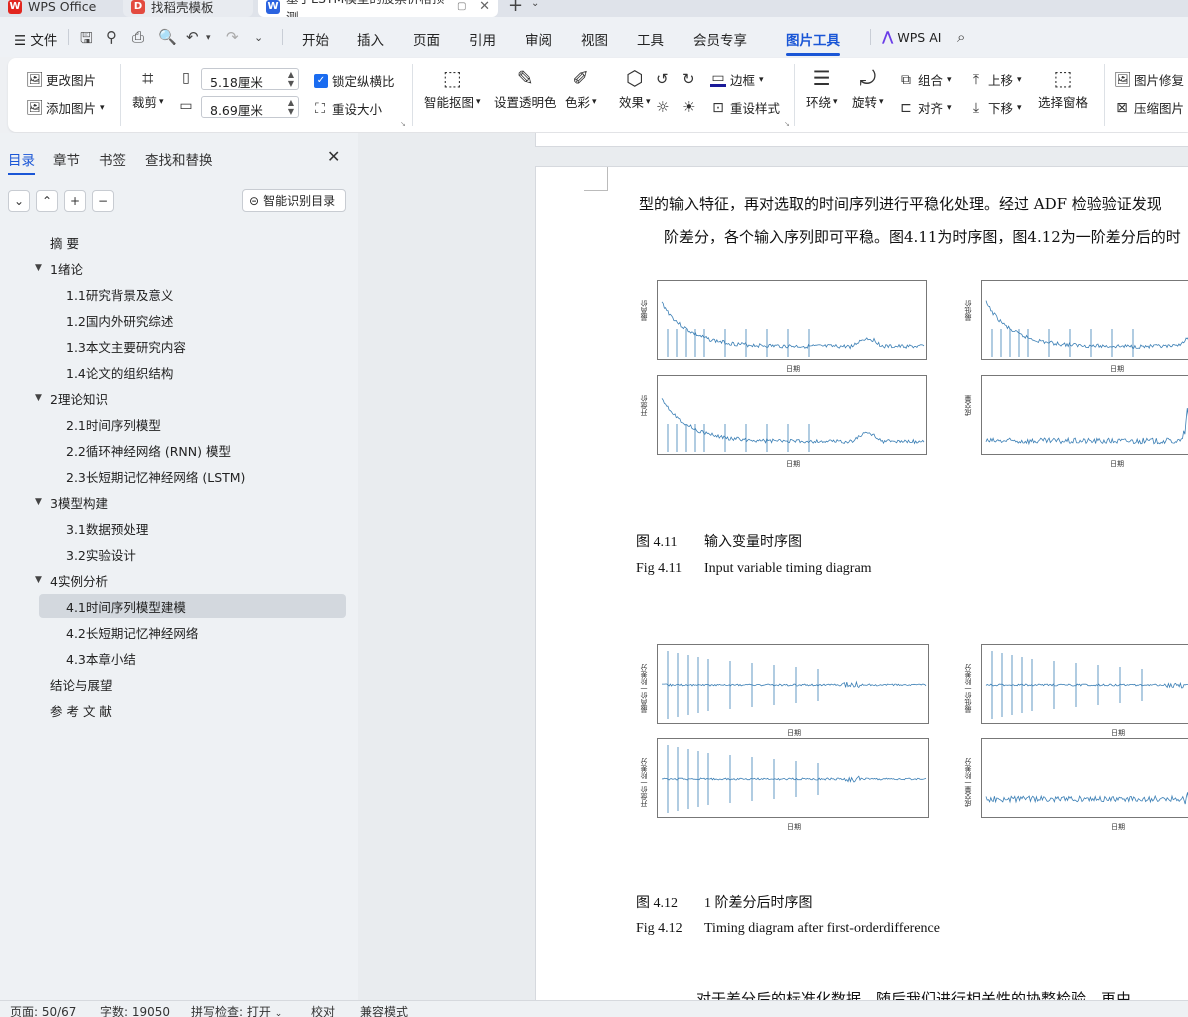 The image size is (1188, 1017). Describe the element at coordinates (452, 87) in the screenshot. I see `smart-cutout-button: ⬚ 智能抠图 ▾` at that location.